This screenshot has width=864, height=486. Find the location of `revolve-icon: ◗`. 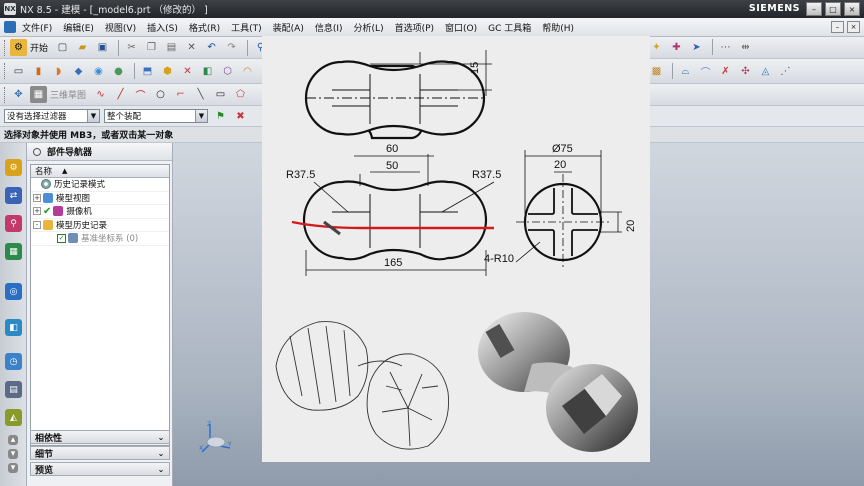

revolve-icon: ◗ is located at coordinates (58, 71).